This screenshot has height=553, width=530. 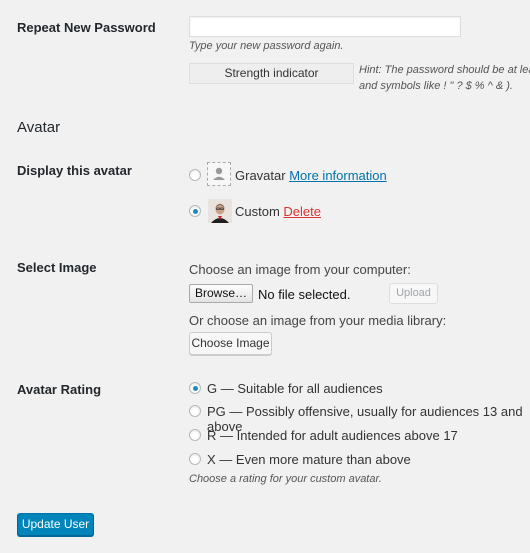 What do you see at coordinates (304, 294) in the screenshot?
I see `file-status: No file selected.` at bounding box center [304, 294].